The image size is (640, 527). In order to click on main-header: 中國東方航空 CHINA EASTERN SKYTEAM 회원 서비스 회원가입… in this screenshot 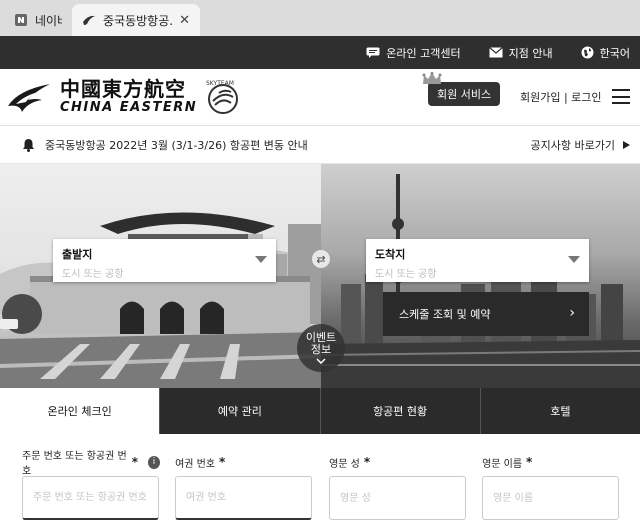, I will do `click(320, 97)`.